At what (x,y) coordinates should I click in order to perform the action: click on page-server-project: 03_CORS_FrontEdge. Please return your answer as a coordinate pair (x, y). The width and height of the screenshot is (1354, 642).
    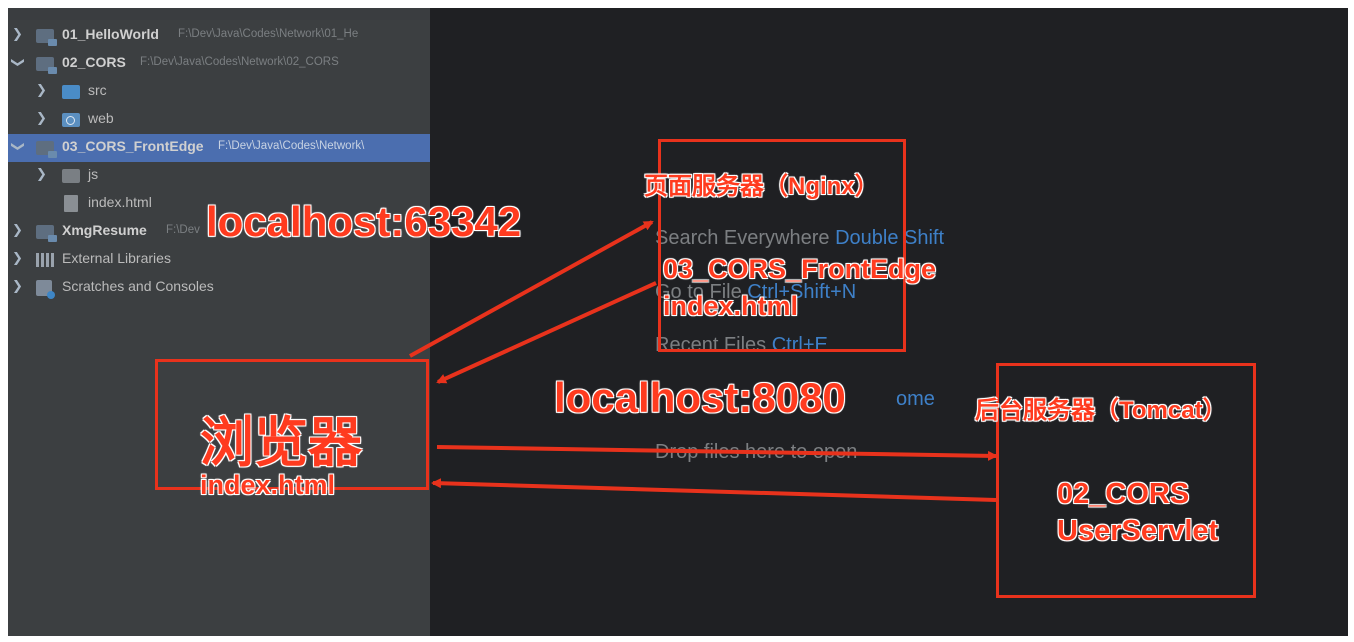
    Looking at the image, I should click on (800, 269).